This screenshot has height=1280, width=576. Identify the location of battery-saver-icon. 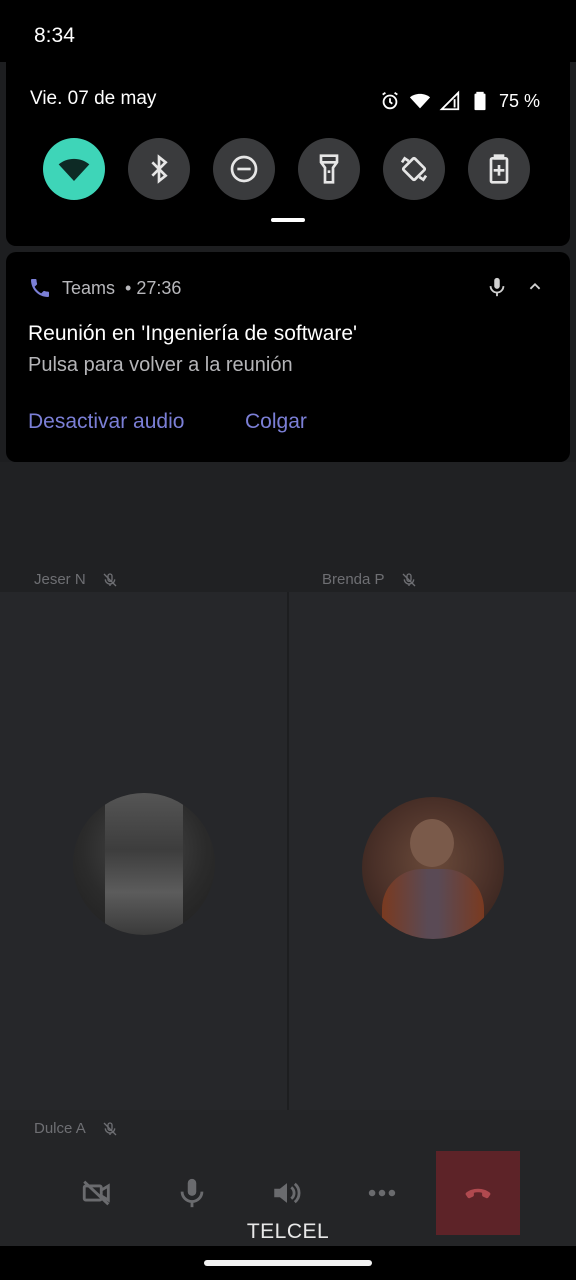
(499, 169).